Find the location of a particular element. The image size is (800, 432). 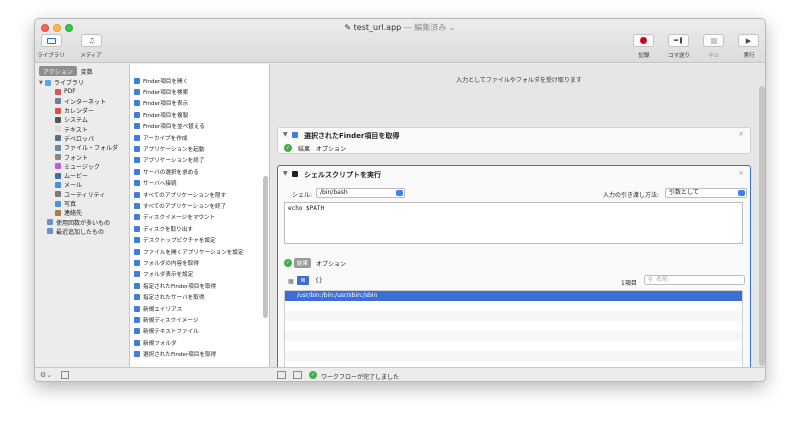

library-item: ムービー is located at coordinates (82, 175).